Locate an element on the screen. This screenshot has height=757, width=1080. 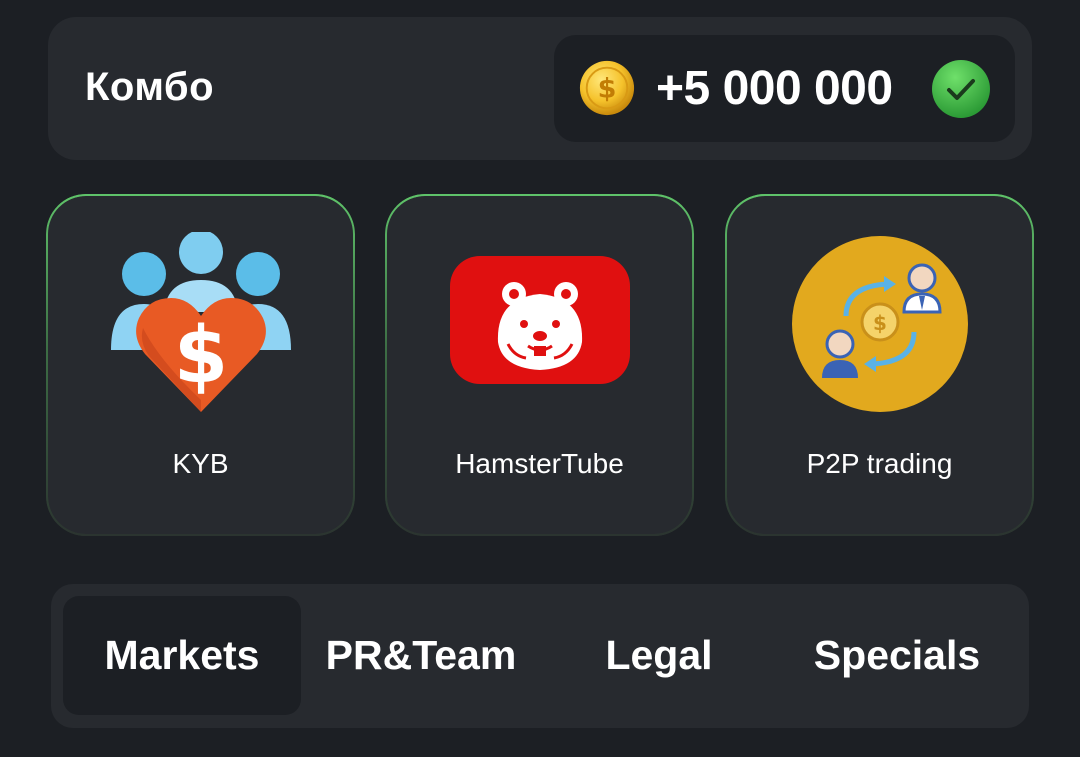
combo-card-p2p-trading: $ P2P trading is located at coordinates (879, 365).